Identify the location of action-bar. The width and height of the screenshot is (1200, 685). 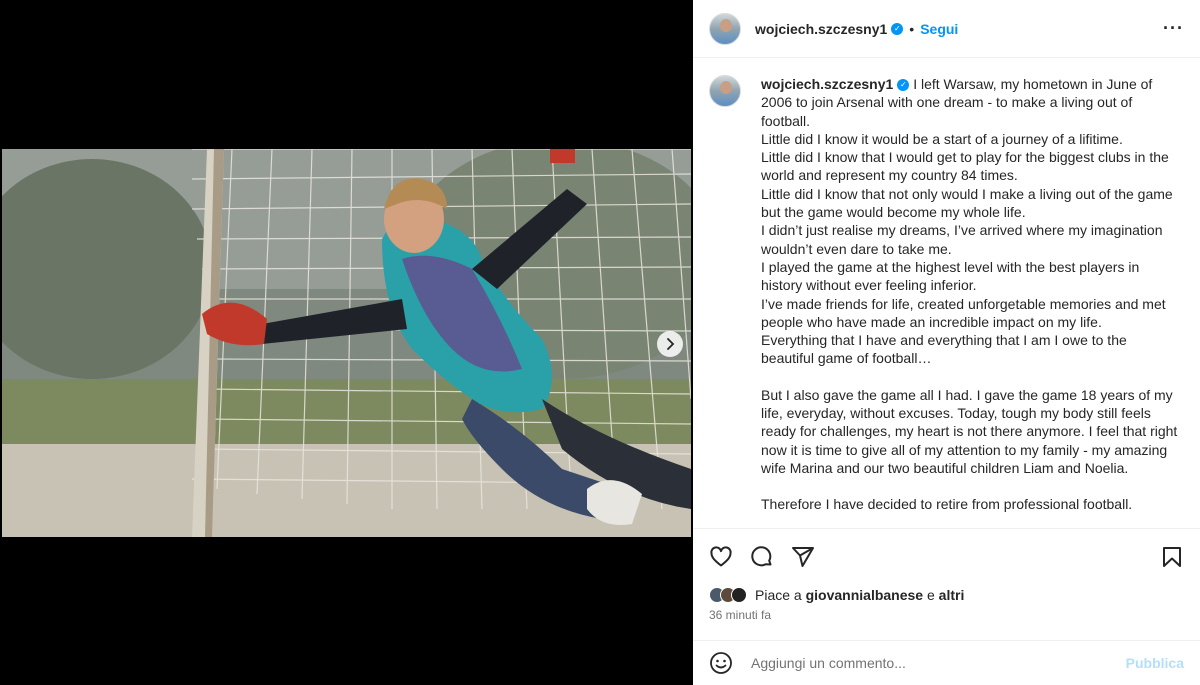
(946, 556).